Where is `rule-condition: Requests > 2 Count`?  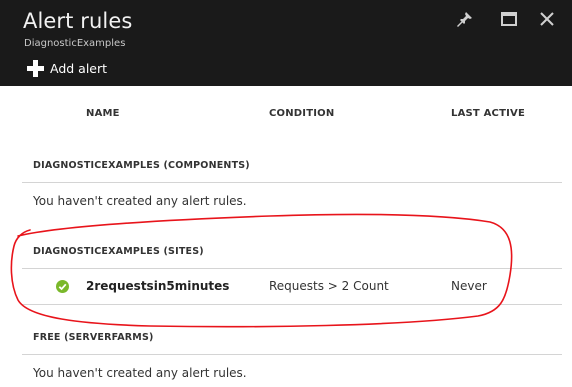 rule-condition: Requests > 2 Count is located at coordinates (329, 286).